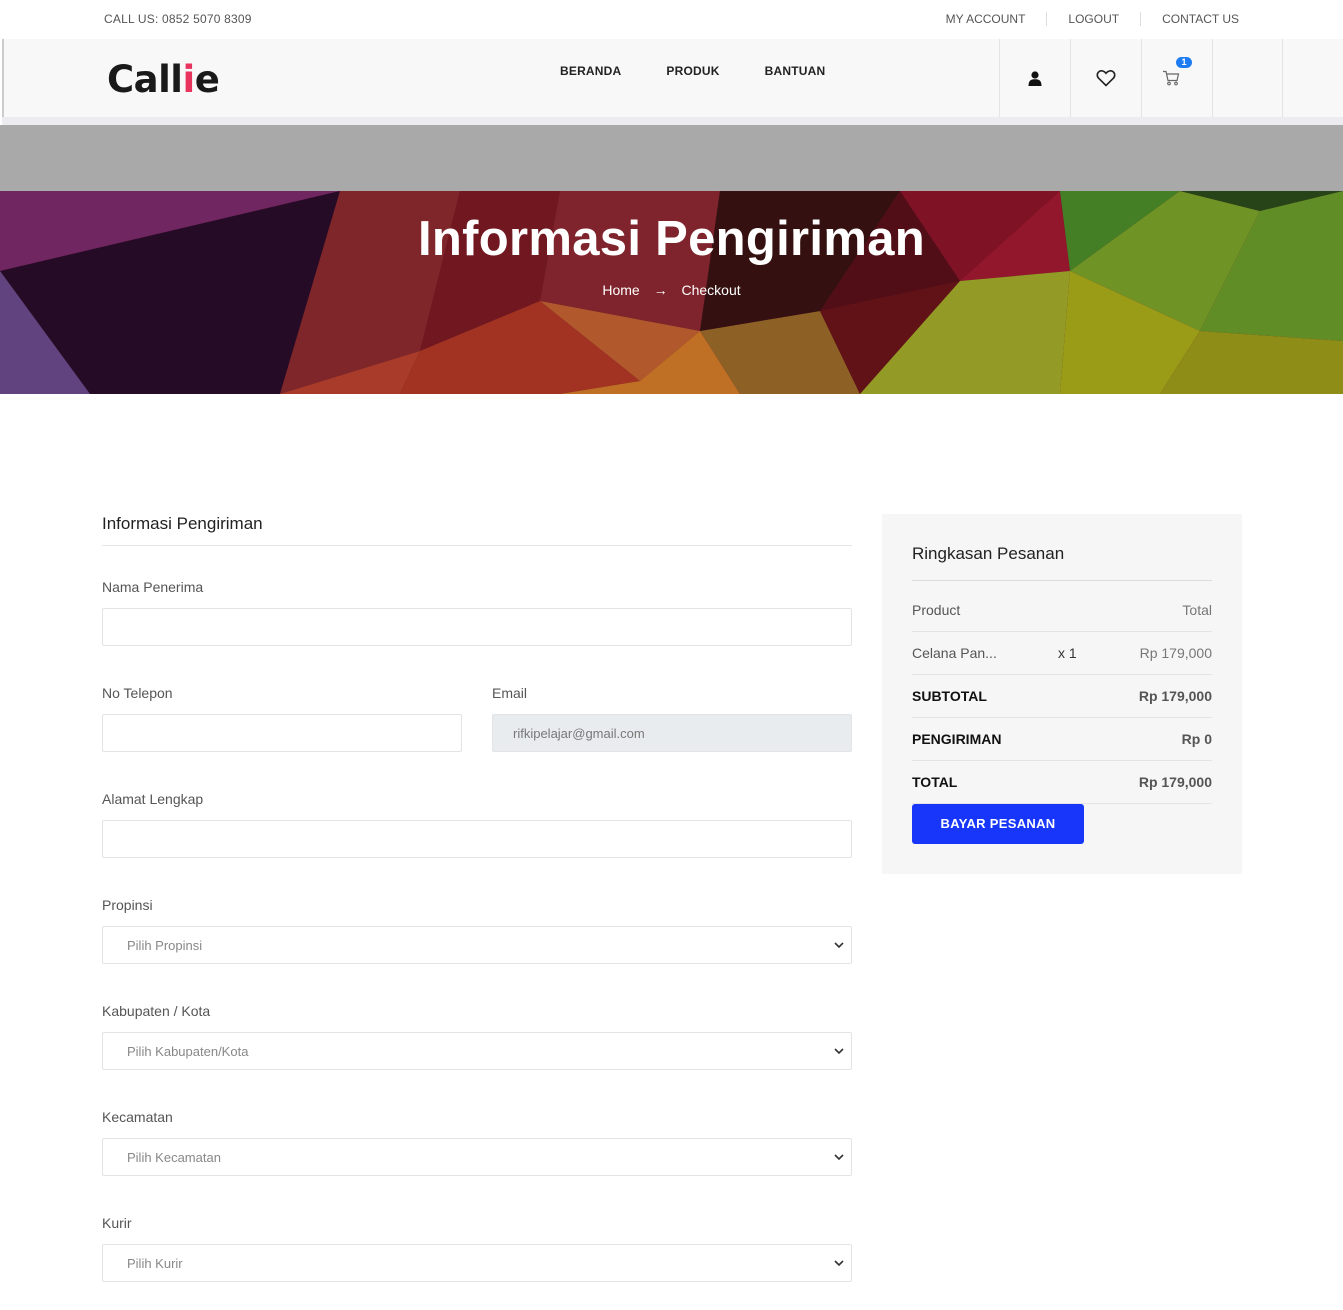 The image size is (1343, 1310). Describe the element at coordinates (1062, 739) in the screenshot. I see `shipping-row: PENGIRIMAN Rp 0` at that location.